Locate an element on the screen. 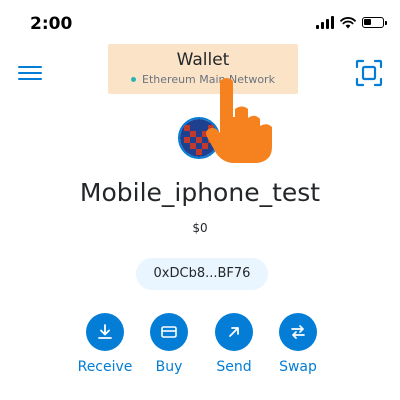 Image resolution: width=400 pixels, height=400 pixels. wallet-title: Wallet is located at coordinates (203, 60).